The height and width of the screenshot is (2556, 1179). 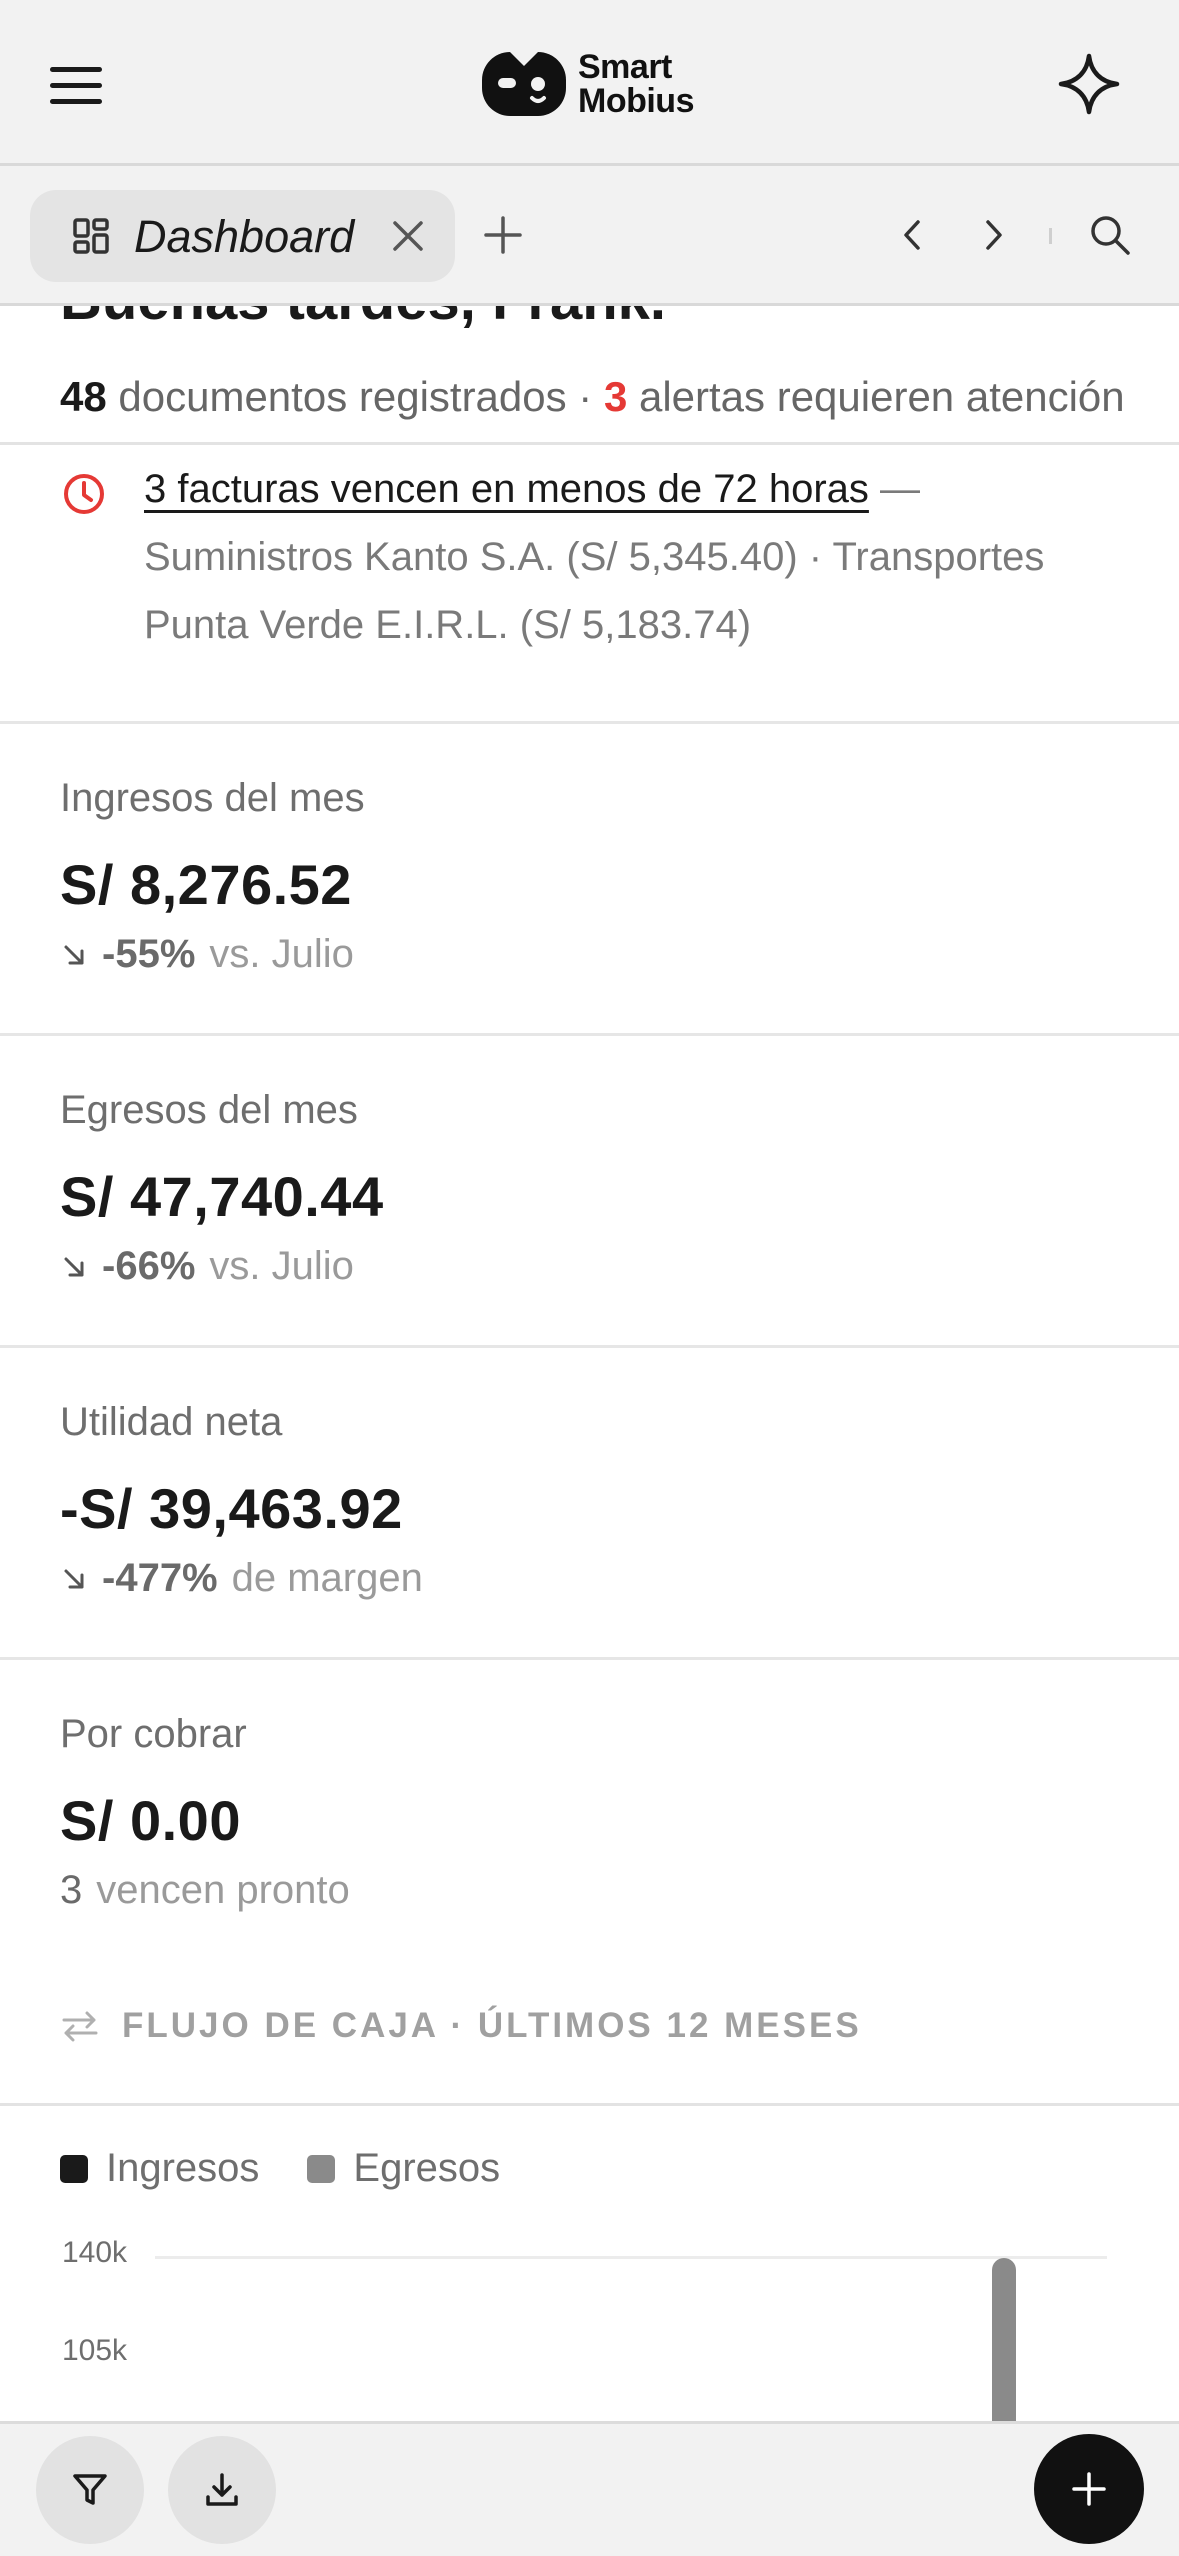 What do you see at coordinates (636, 101) in the screenshot?
I see `logo-line-2: Mobius` at bounding box center [636, 101].